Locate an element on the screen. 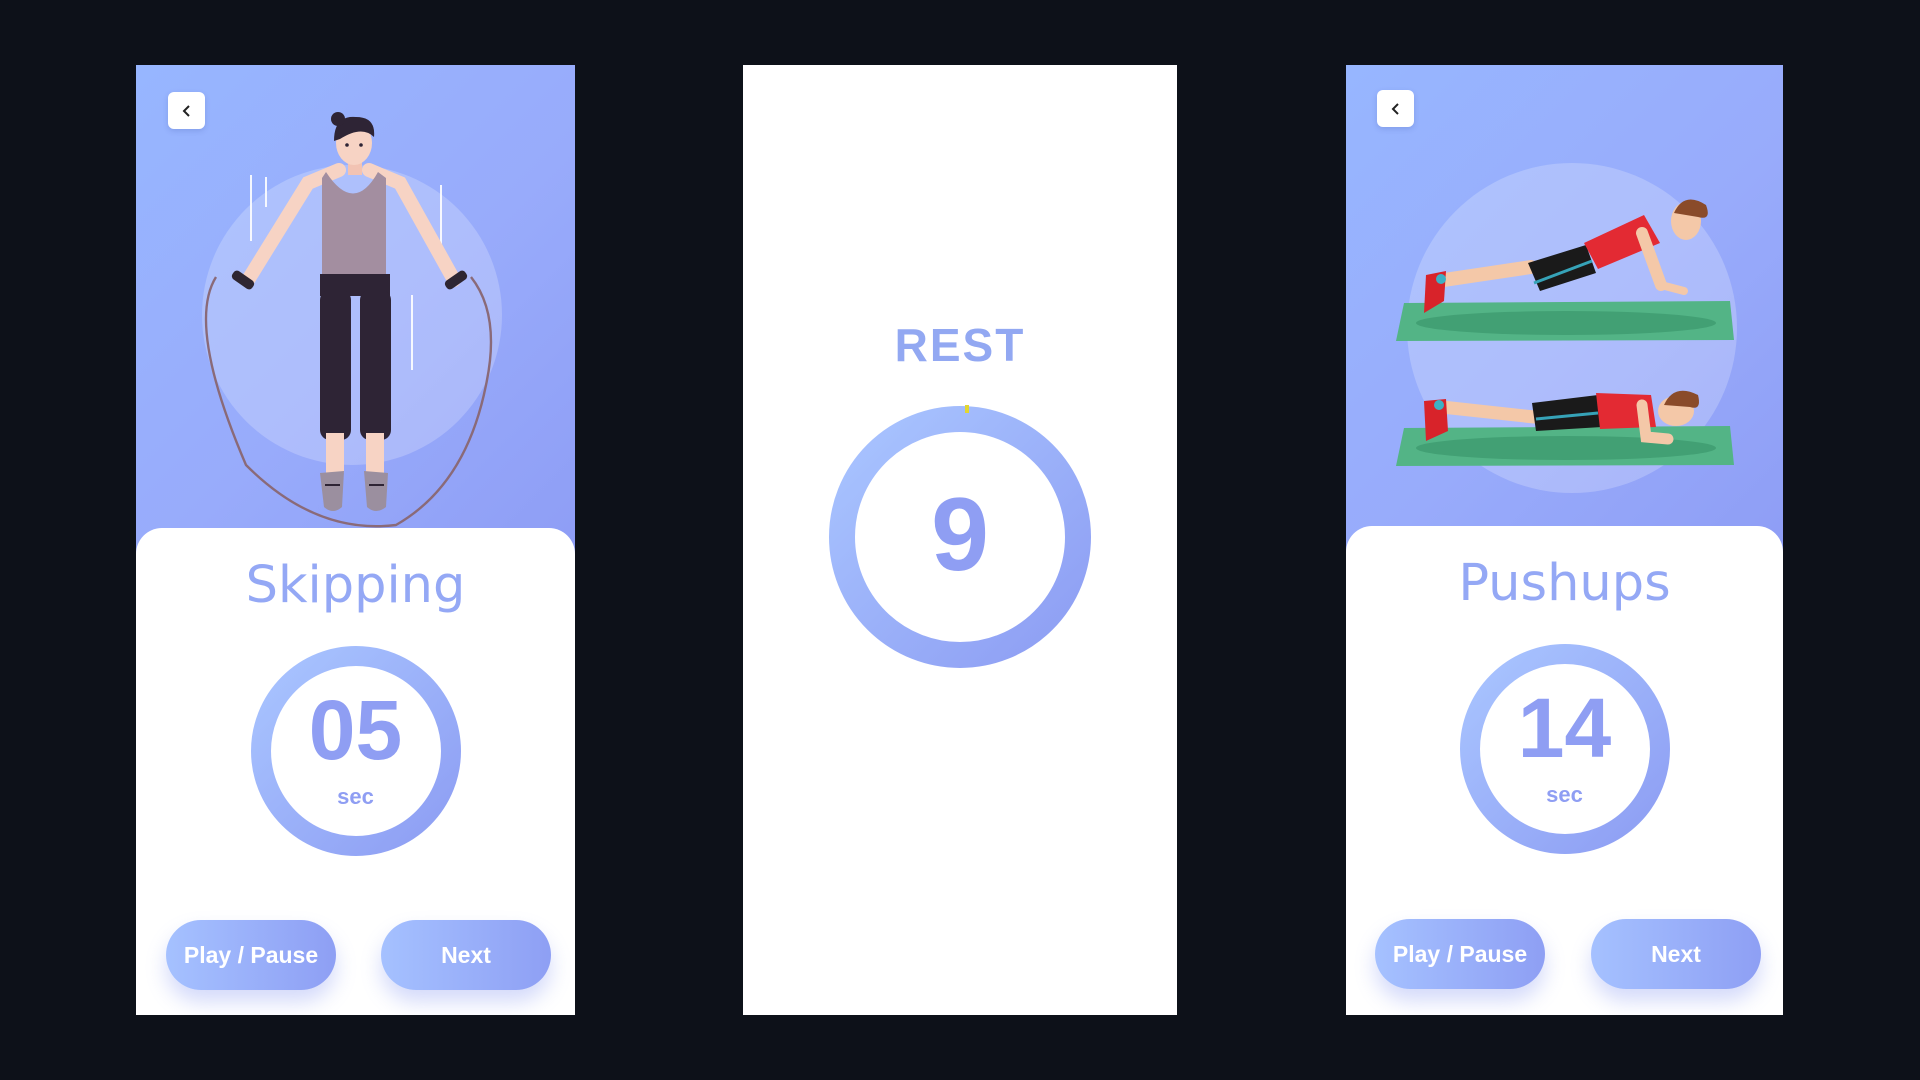 This screenshot has height=1080, width=1920. exercise-timer: 05 sec is located at coordinates (355, 751).